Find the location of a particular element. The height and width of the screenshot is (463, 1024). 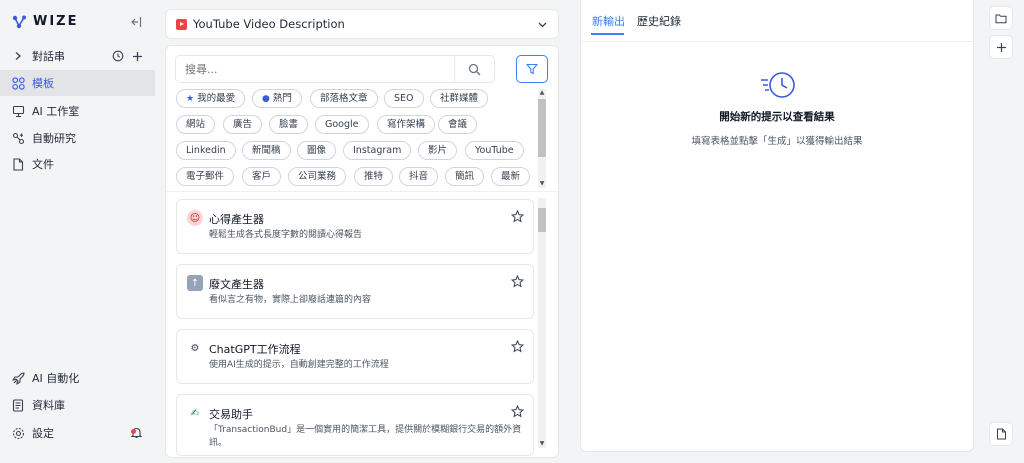

sidebar-item-label: AI 工作室 is located at coordinates (56, 111).